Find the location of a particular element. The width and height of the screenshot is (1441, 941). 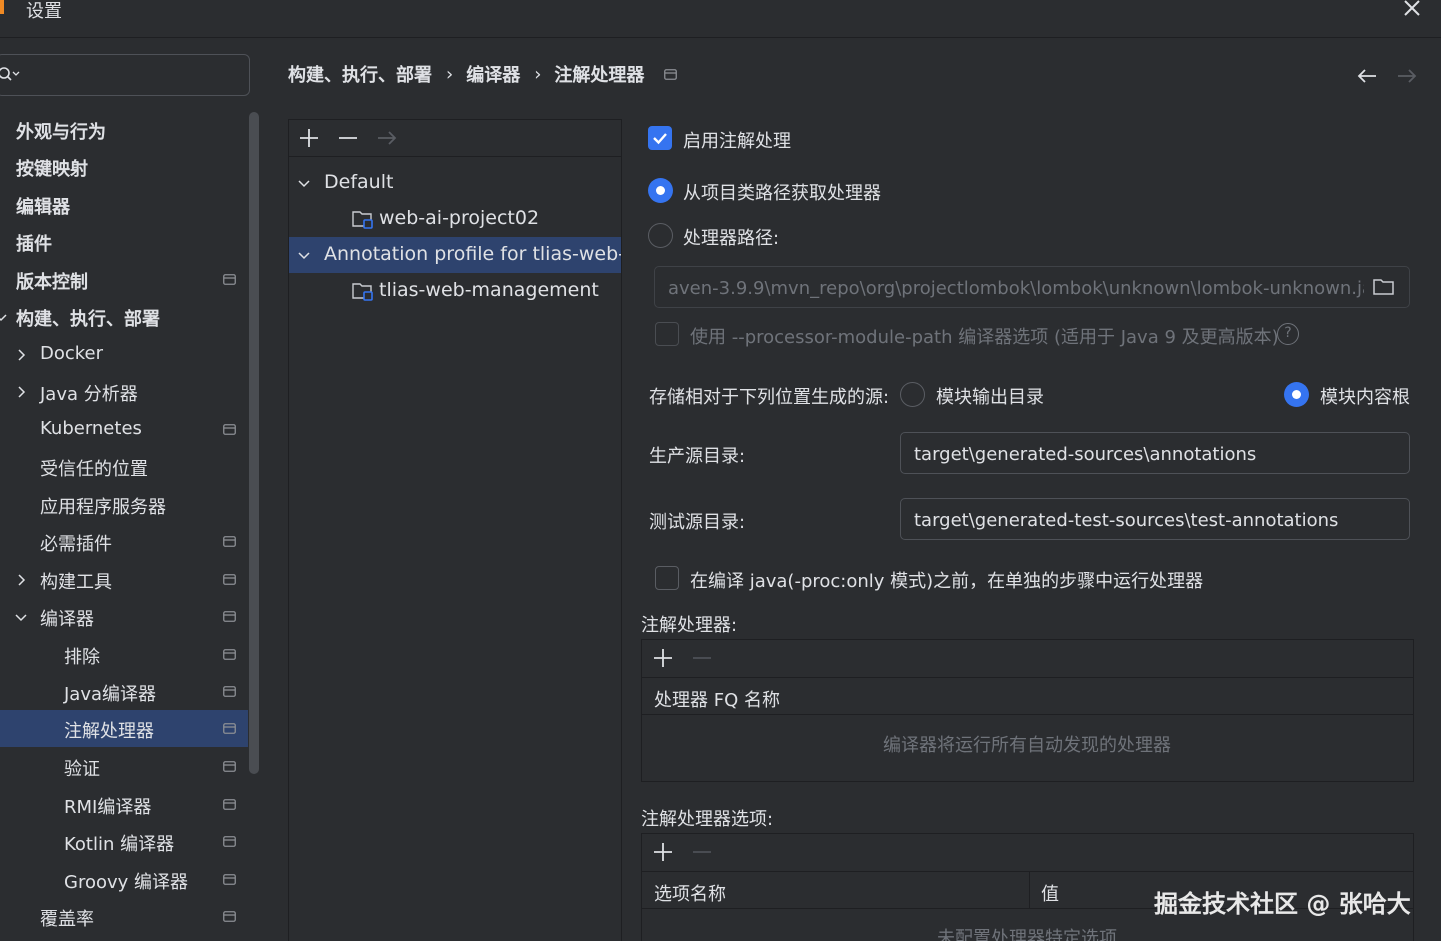

sidebar-item-required-plugins: 必需插件 is located at coordinates (130, 541).